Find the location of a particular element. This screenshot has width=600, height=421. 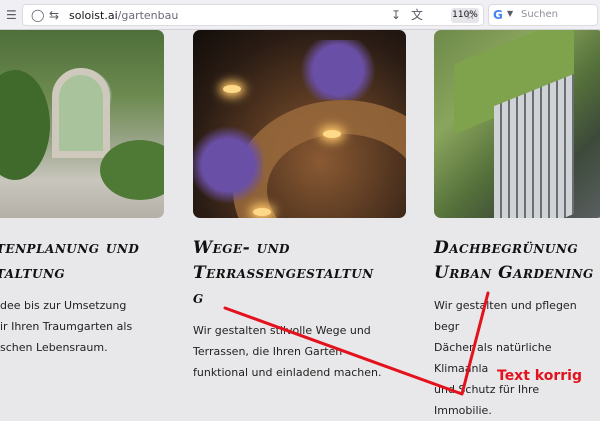

annotation-stroke is located at coordinates (356, 343).